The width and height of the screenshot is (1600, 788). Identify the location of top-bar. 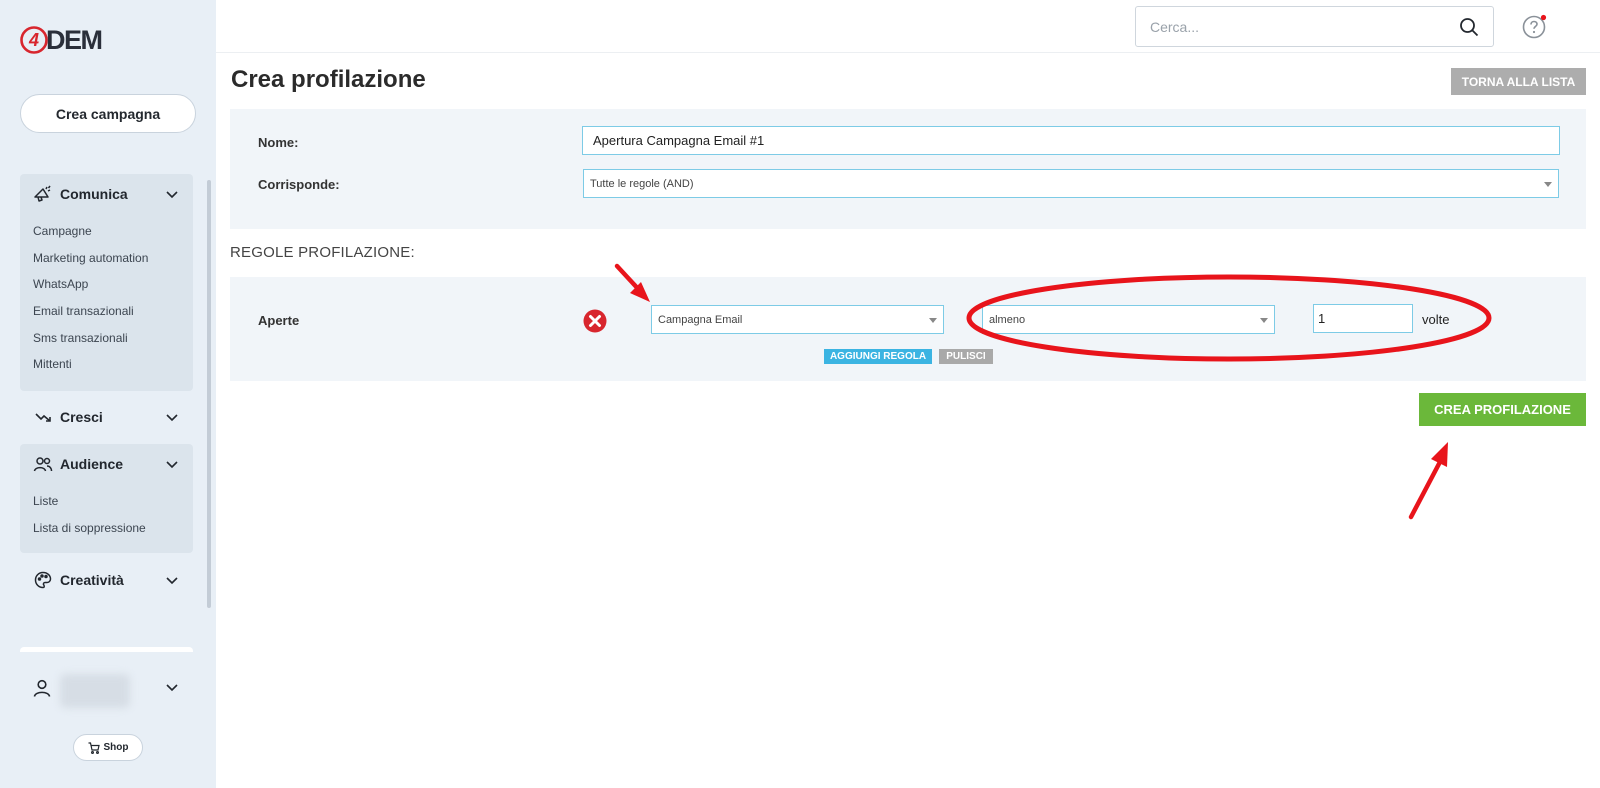
(908, 26).